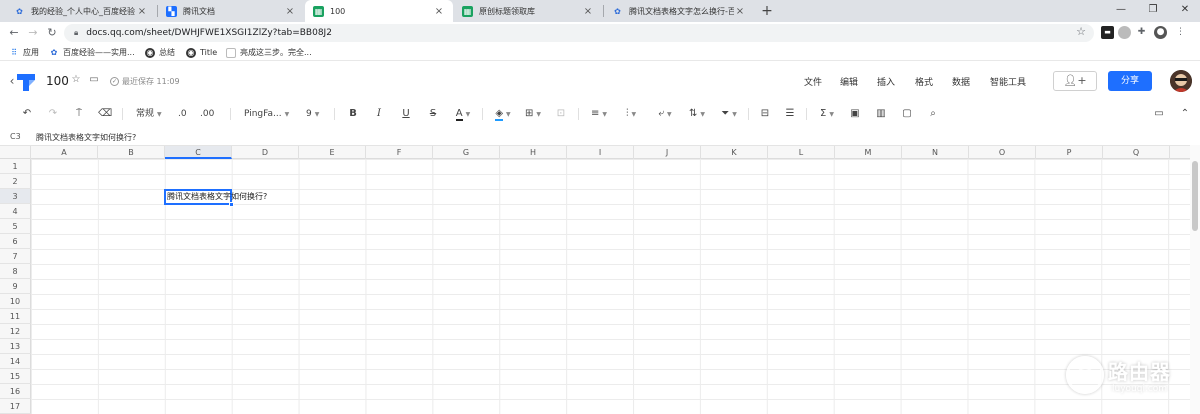 The image size is (1200, 414). Describe the element at coordinates (76, 80) in the screenshot. I see `star-icon: ☆` at that location.